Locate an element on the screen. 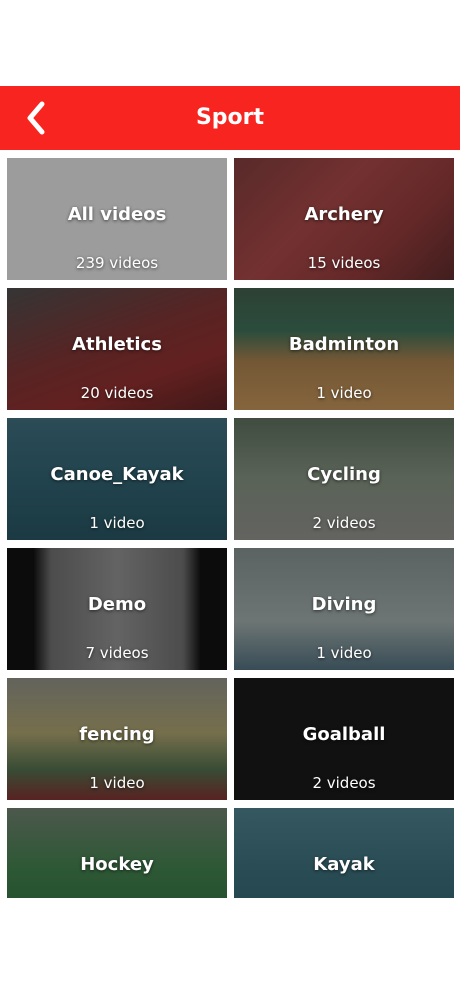  category-tile-fencing: fencing 1 video is located at coordinates (117, 739).